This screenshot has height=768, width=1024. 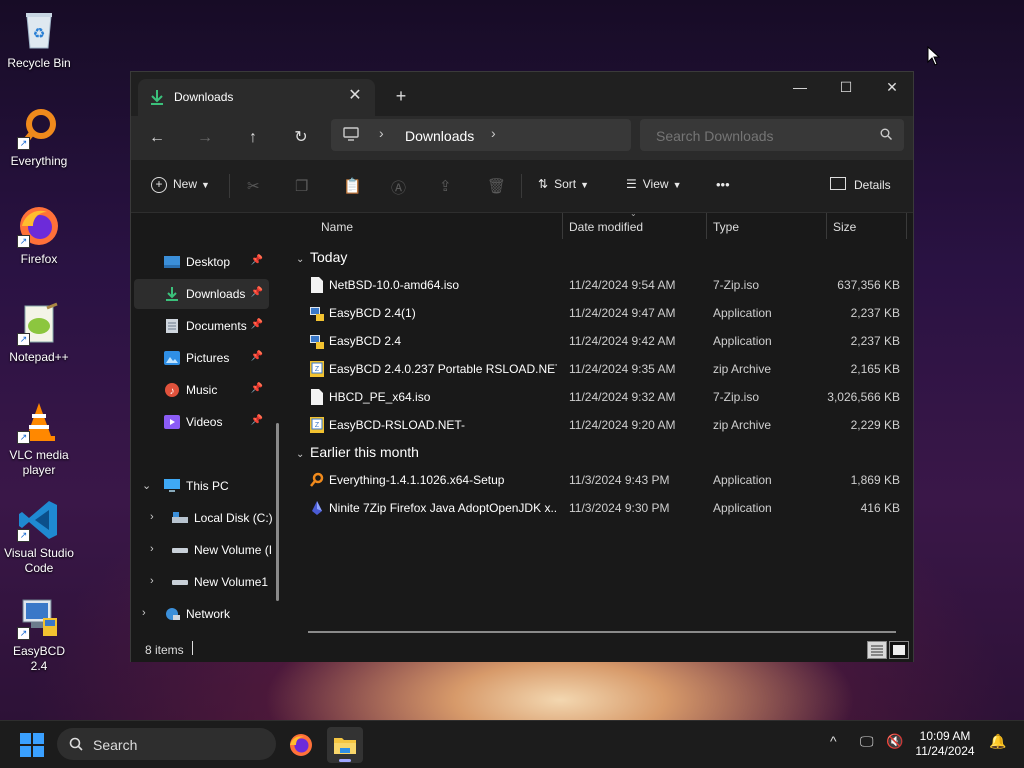 What do you see at coordinates (157, 138) in the screenshot?
I see `back-button: ←` at bounding box center [157, 138].